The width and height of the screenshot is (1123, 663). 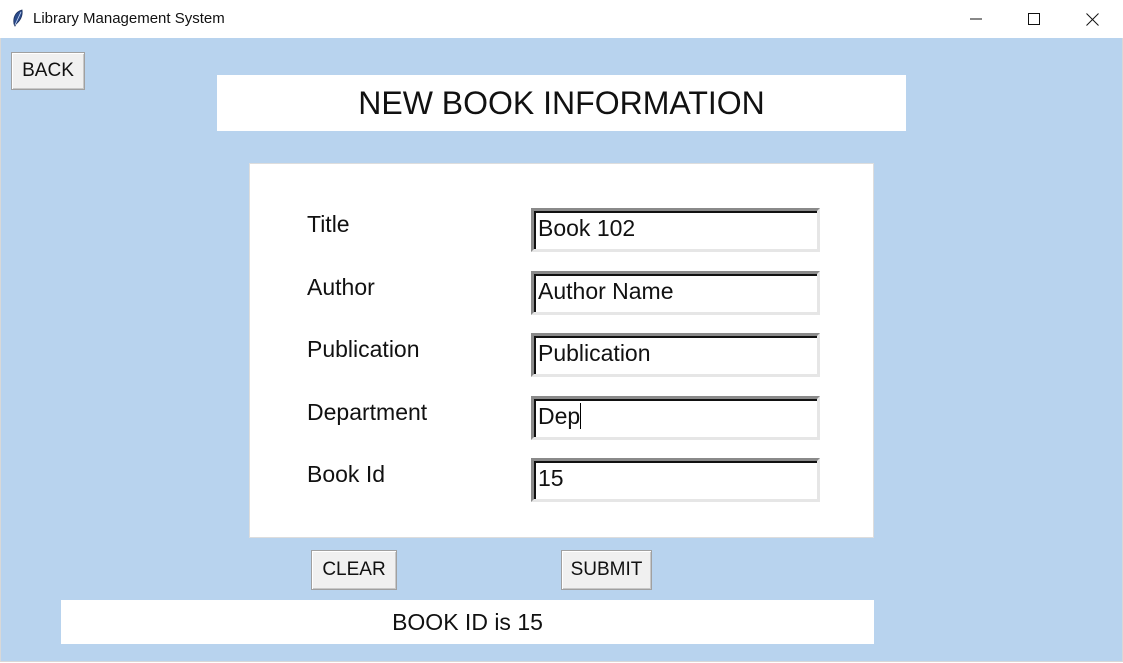 I want to click on book-id-field-value: 15, so click(x=551, y=478).